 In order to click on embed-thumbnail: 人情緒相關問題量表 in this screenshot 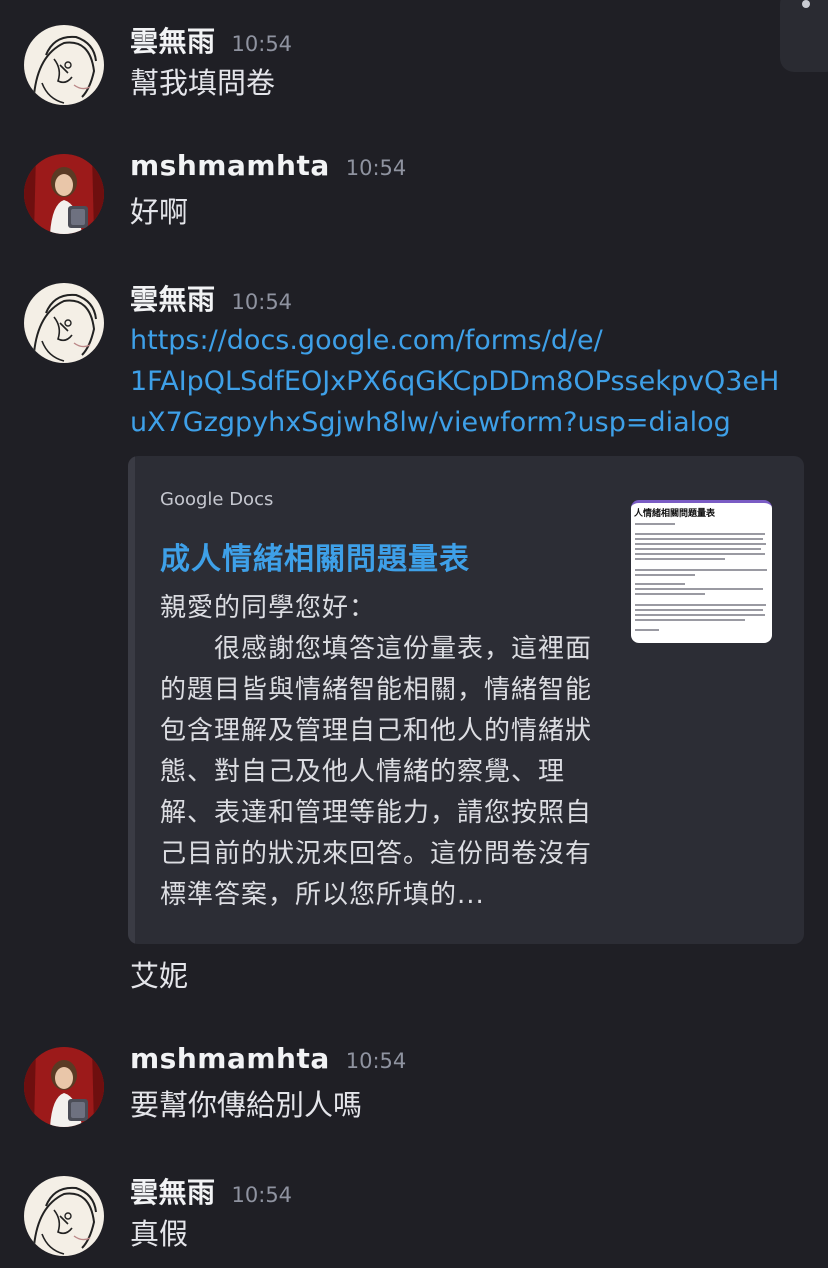, I will do `click(701, 571)`.